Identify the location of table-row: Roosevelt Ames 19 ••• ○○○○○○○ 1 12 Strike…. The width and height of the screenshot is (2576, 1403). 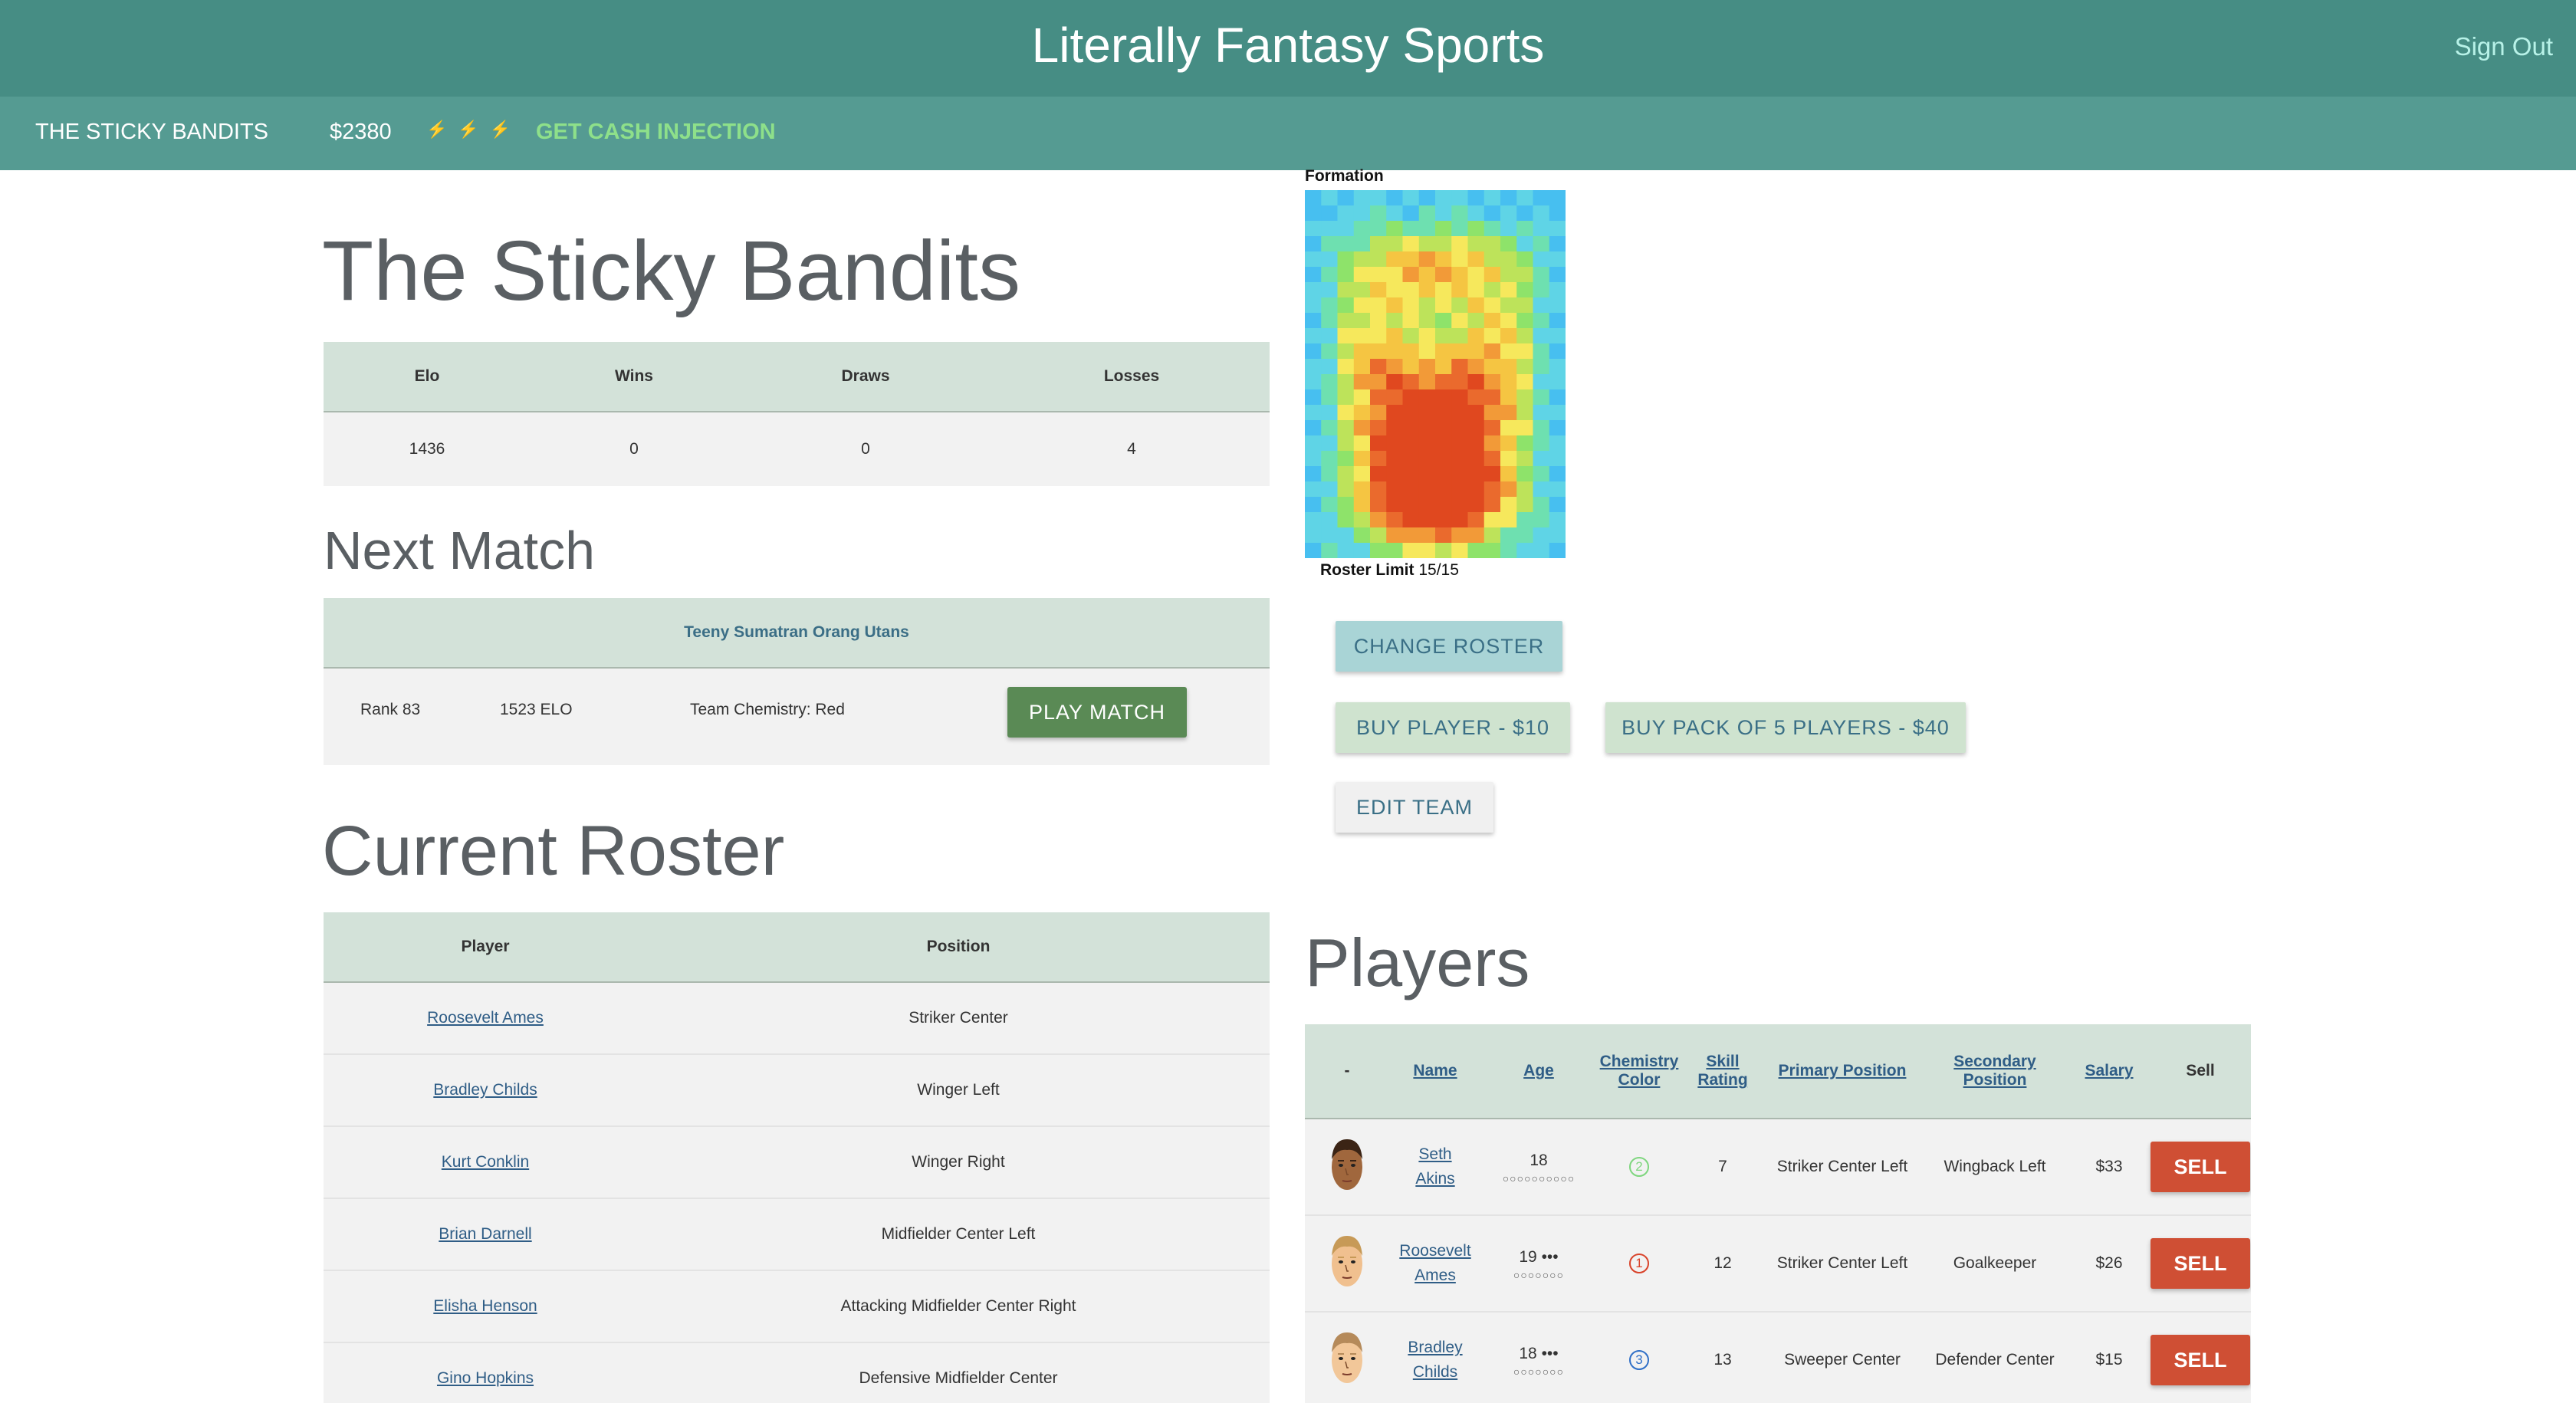
(1778, 1264).